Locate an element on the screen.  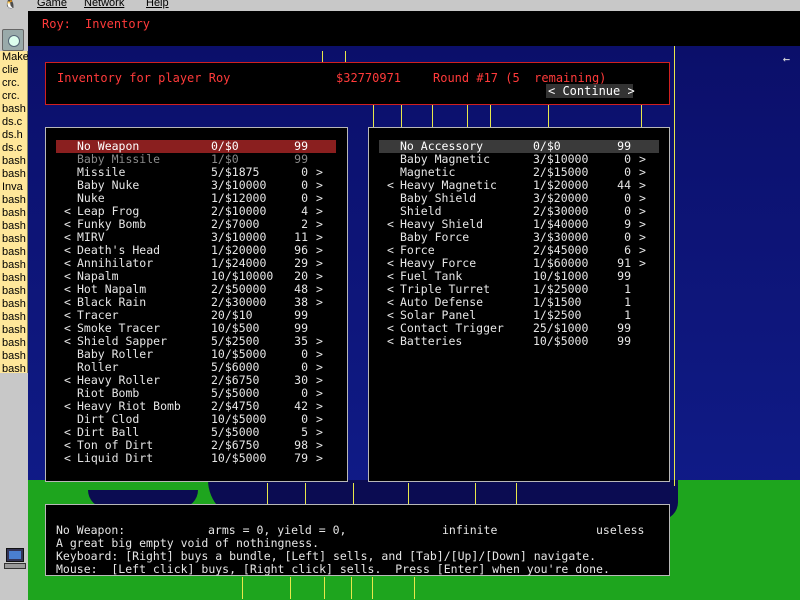
menu-help: Help is located at coordinates (157, 4).